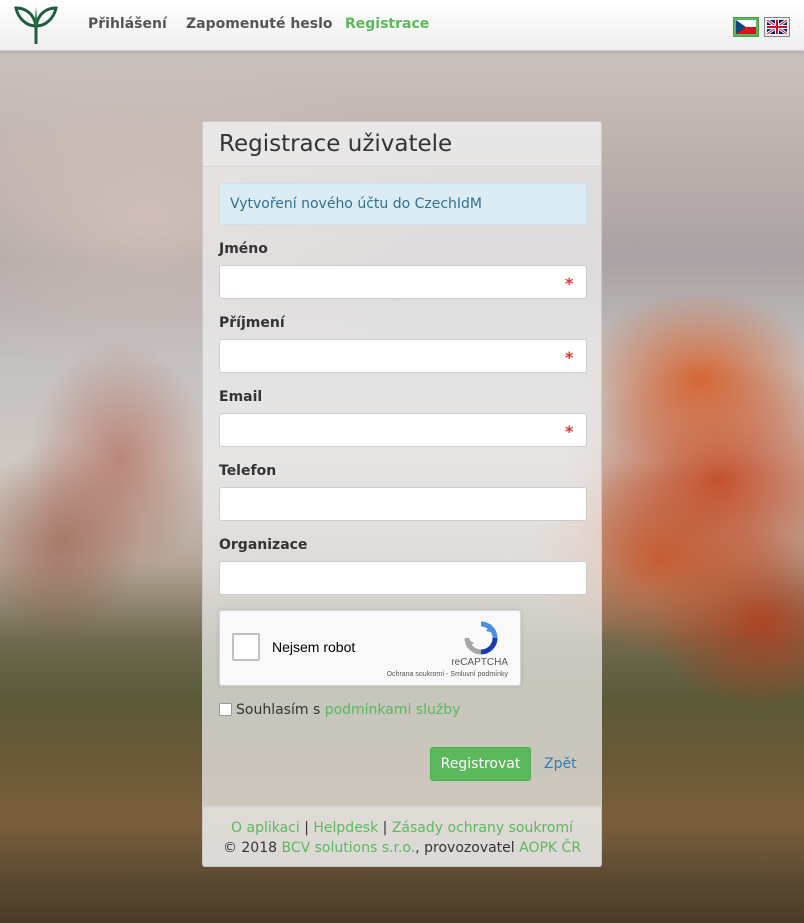  I want to click on recaptcha-label: Nejsem robot, so click(314, 647).